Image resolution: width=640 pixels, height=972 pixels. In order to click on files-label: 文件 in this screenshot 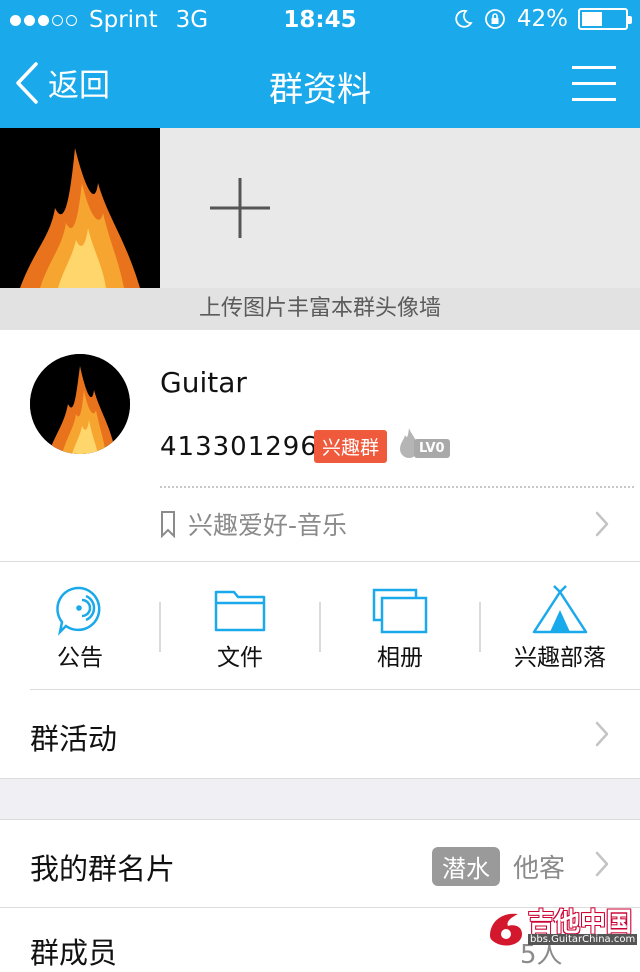, I will do `click(240, 658)`.